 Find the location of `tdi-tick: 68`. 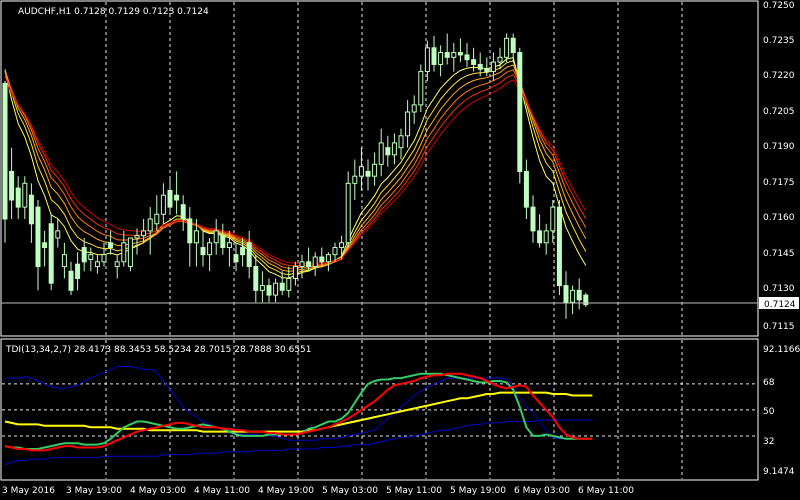

tdi-tick: 68 is located at coordinates (769, 383).